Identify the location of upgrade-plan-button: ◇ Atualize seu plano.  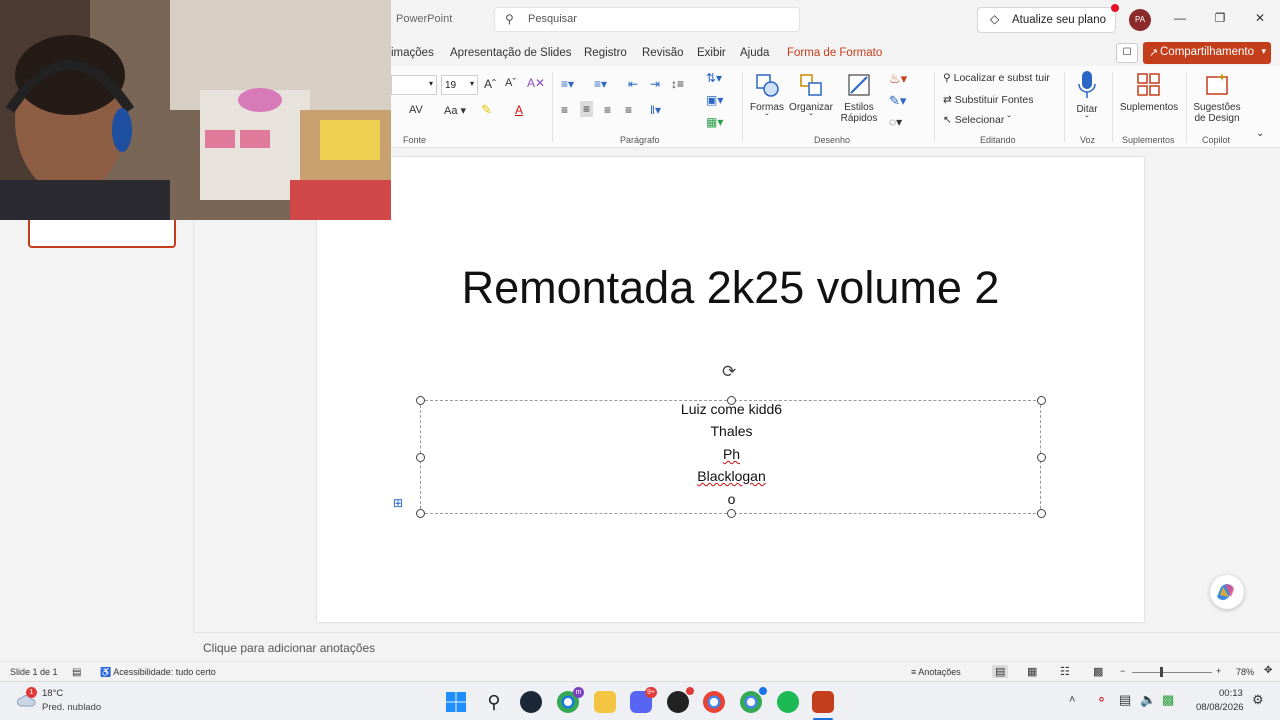
(1046, 20).